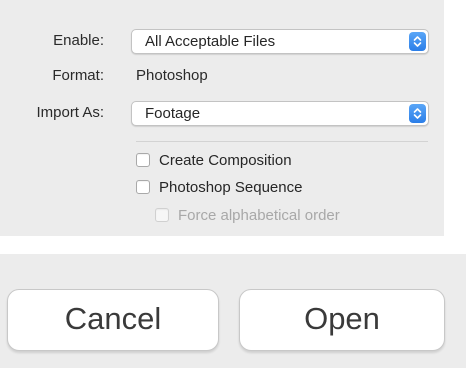  What do you see at coordinates (280, 113) in the screenshot?
I see `import-as-popup: Footage` at bounding box center [280, 113].